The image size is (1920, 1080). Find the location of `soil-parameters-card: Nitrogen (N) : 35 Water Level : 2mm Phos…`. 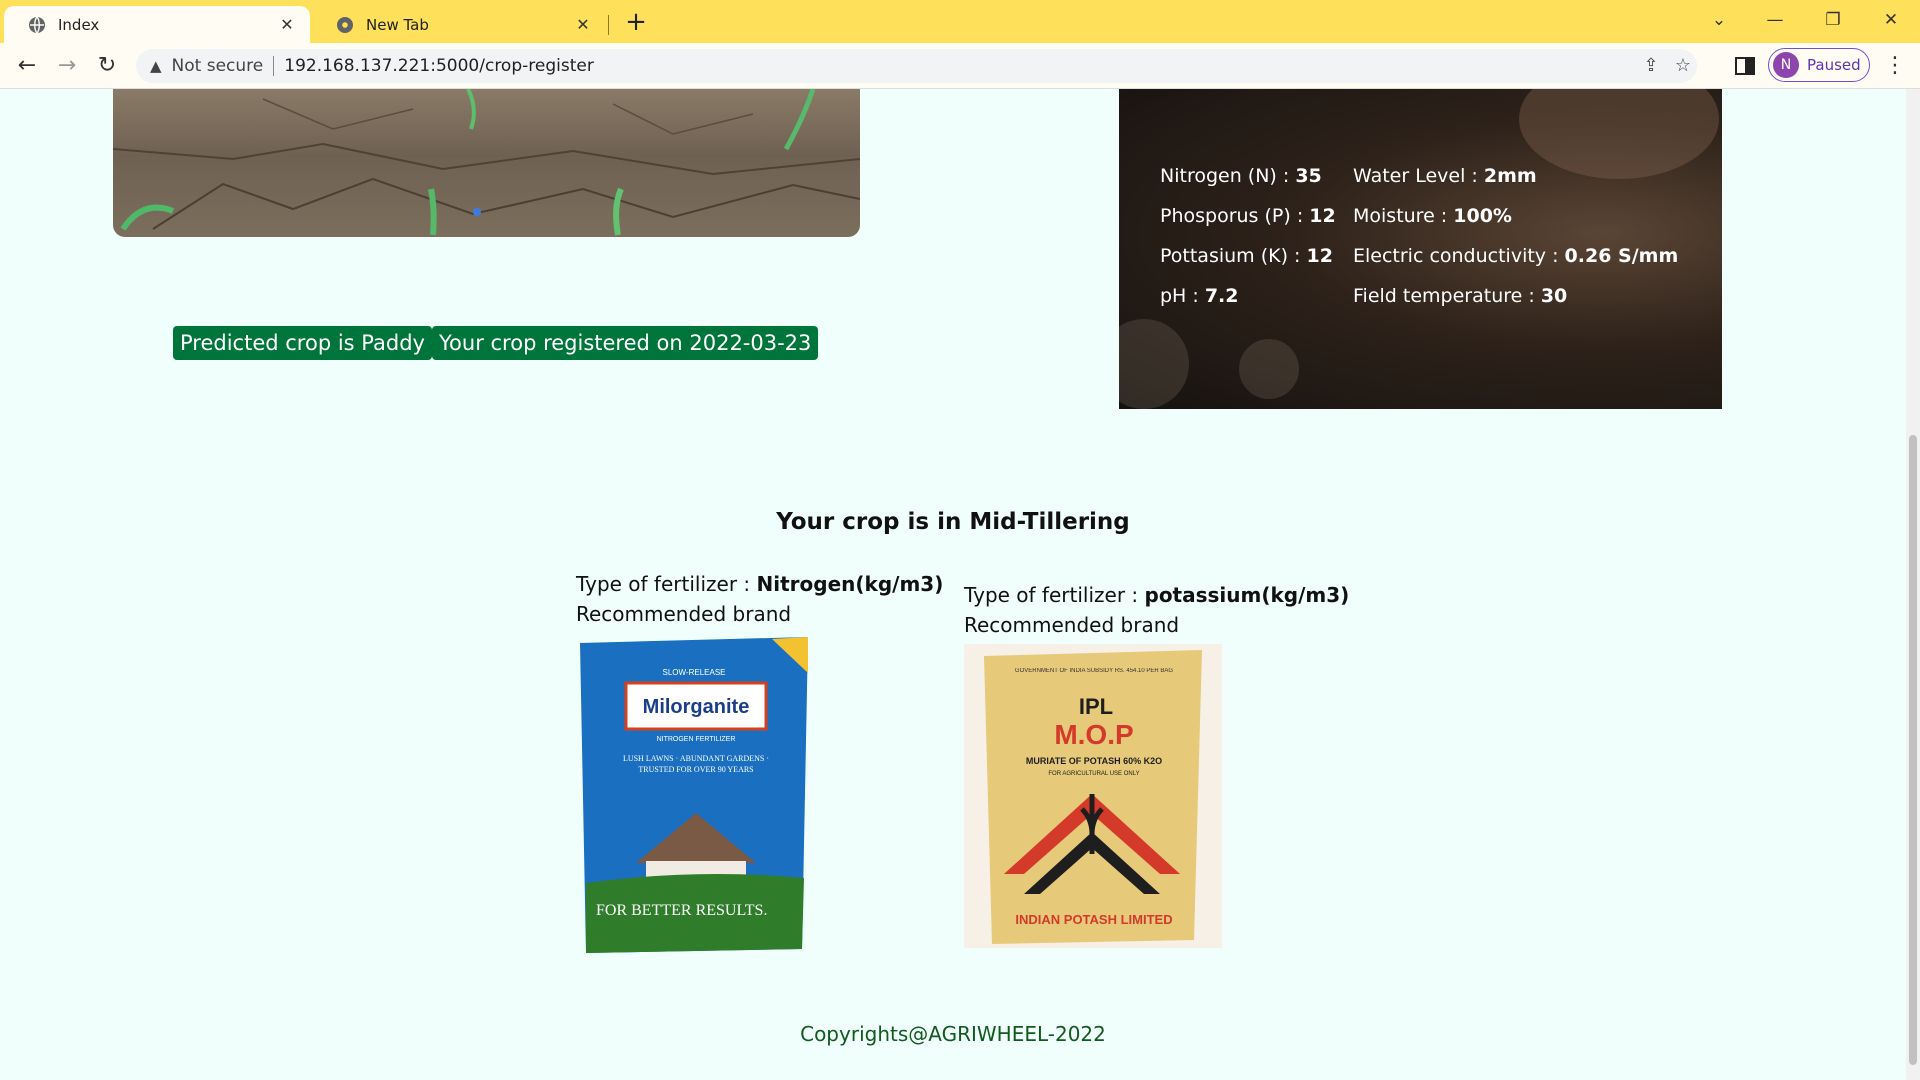

soil-parameters-card: Nitrogen (N) : 35 Water Level : 2mm Phos… is located at coordinates (1420, 249).